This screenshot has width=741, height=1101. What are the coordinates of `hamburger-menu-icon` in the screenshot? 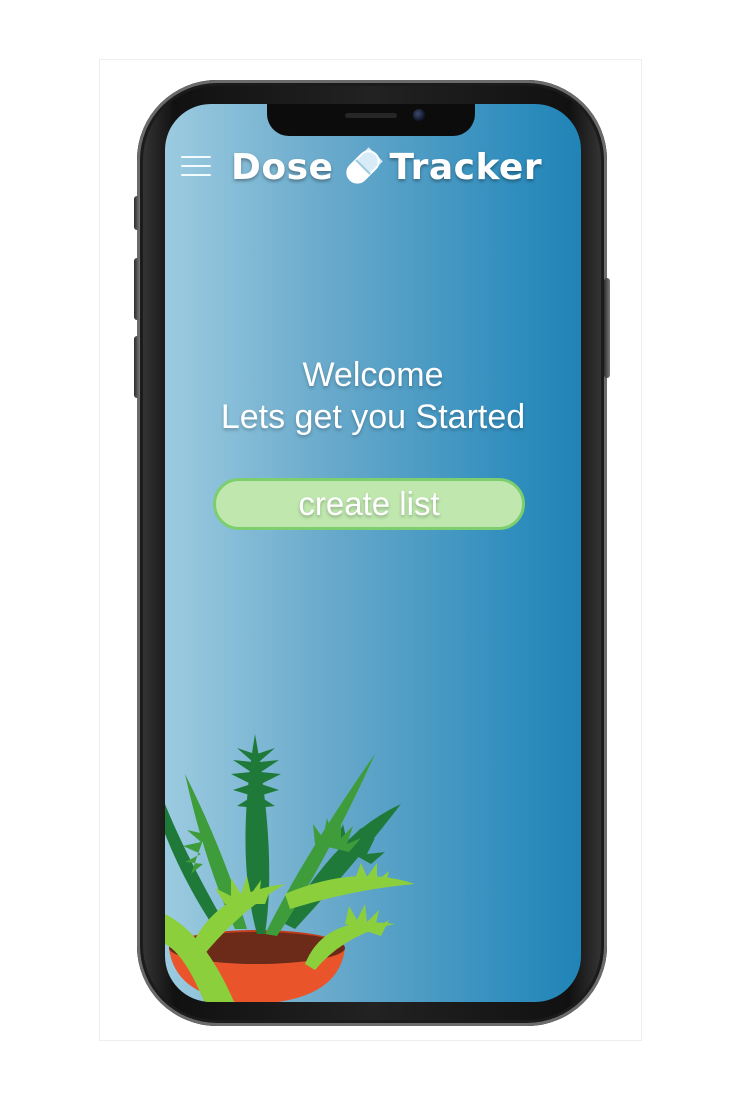 It's located at (196, 167).